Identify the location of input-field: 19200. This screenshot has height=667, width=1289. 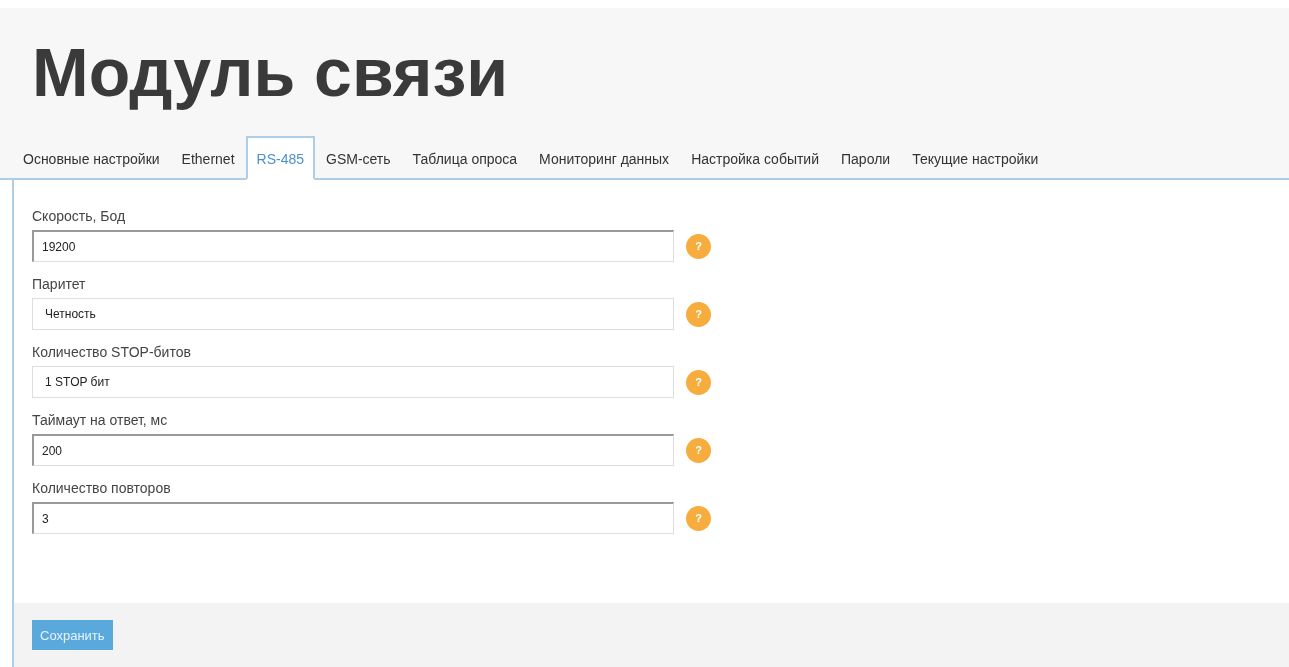
(353, 246).